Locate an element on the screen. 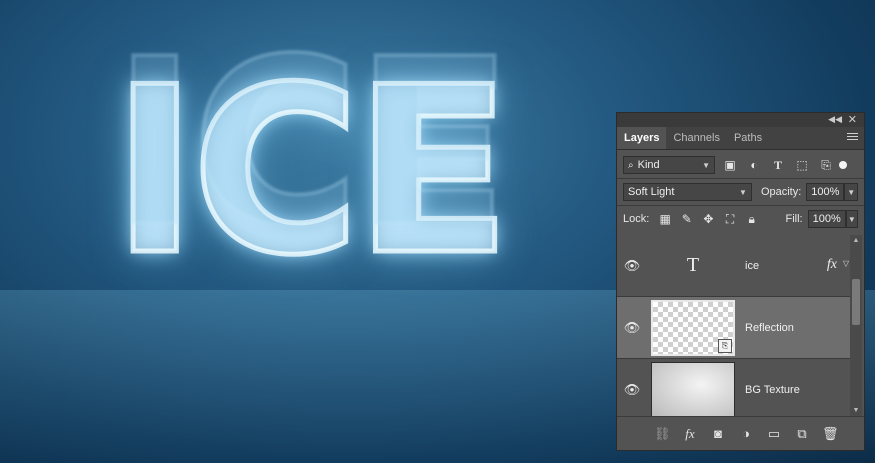  blend-mode-value: Soft Light is located at coordinates (651, 192).